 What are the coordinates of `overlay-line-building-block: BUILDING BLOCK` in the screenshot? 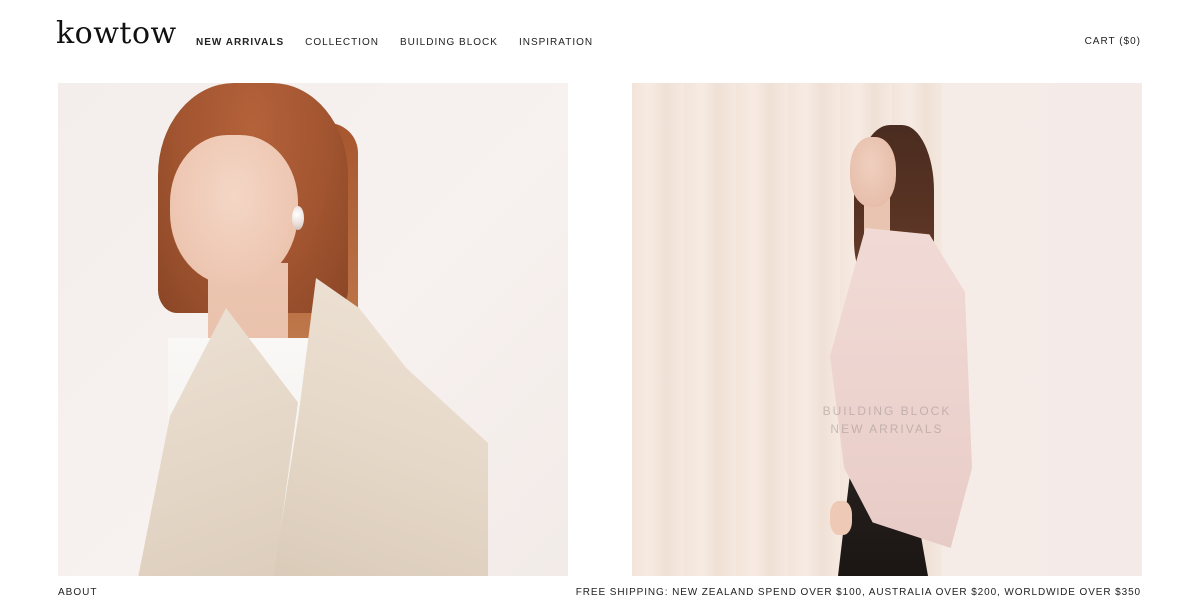 It's located at (887, 411).